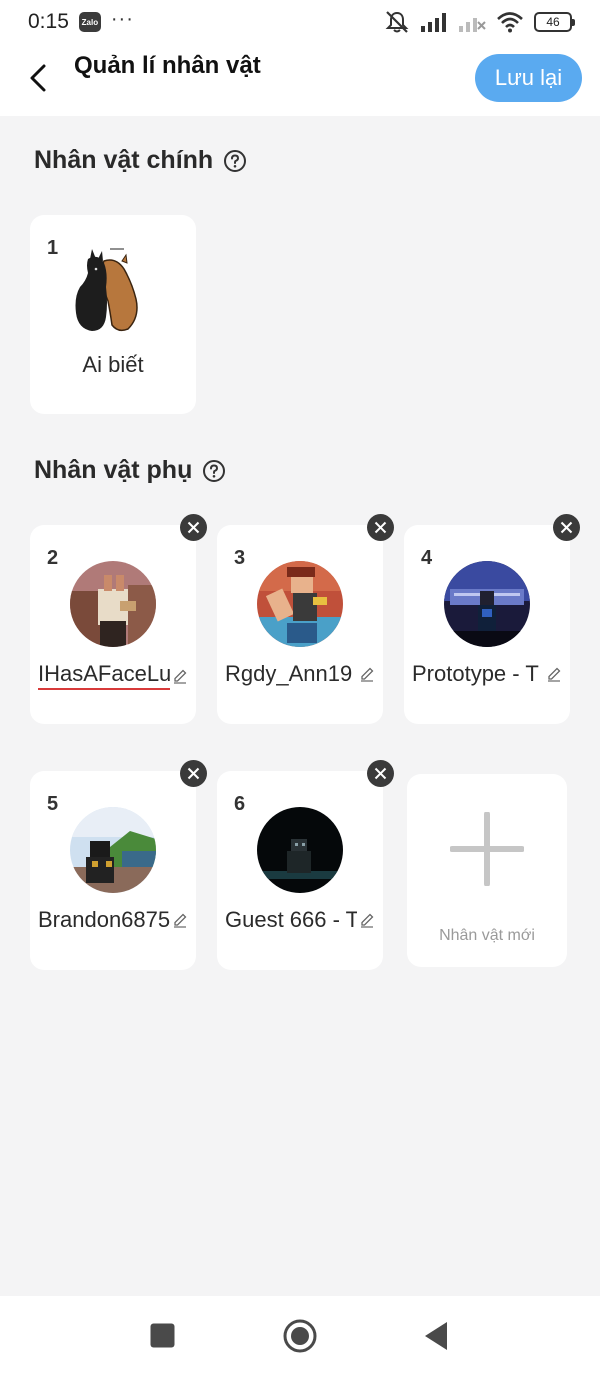  I want to click on card-name-row: Brandon6875, so click(113, 920).